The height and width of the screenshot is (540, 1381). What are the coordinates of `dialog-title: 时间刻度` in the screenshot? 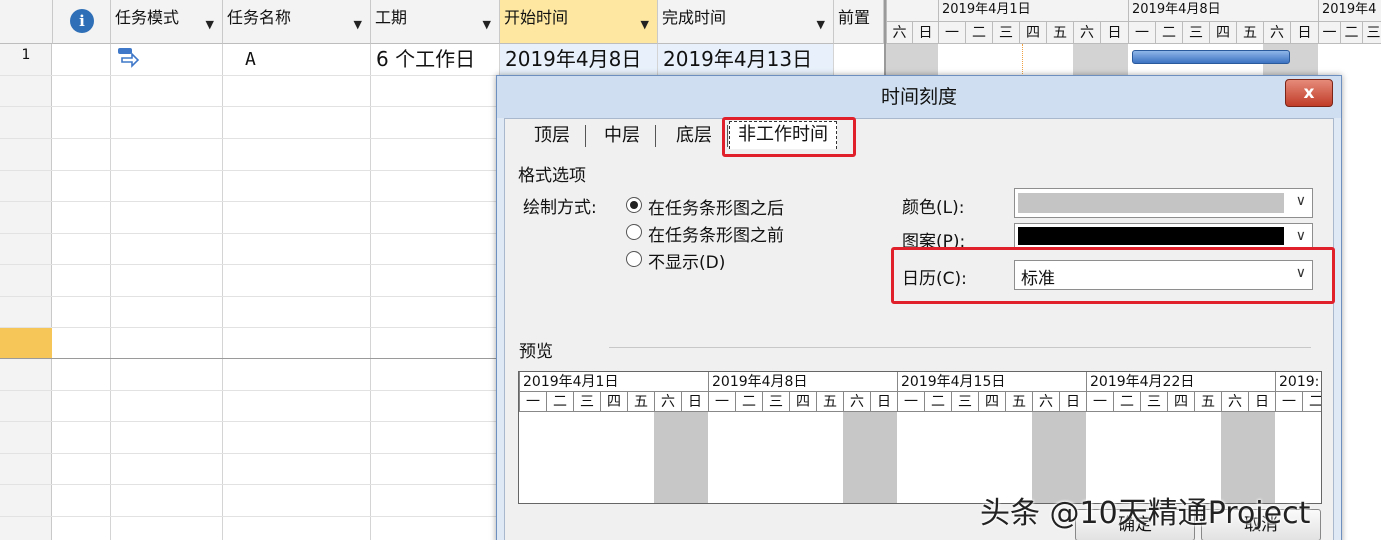 It's located at (919, 97).